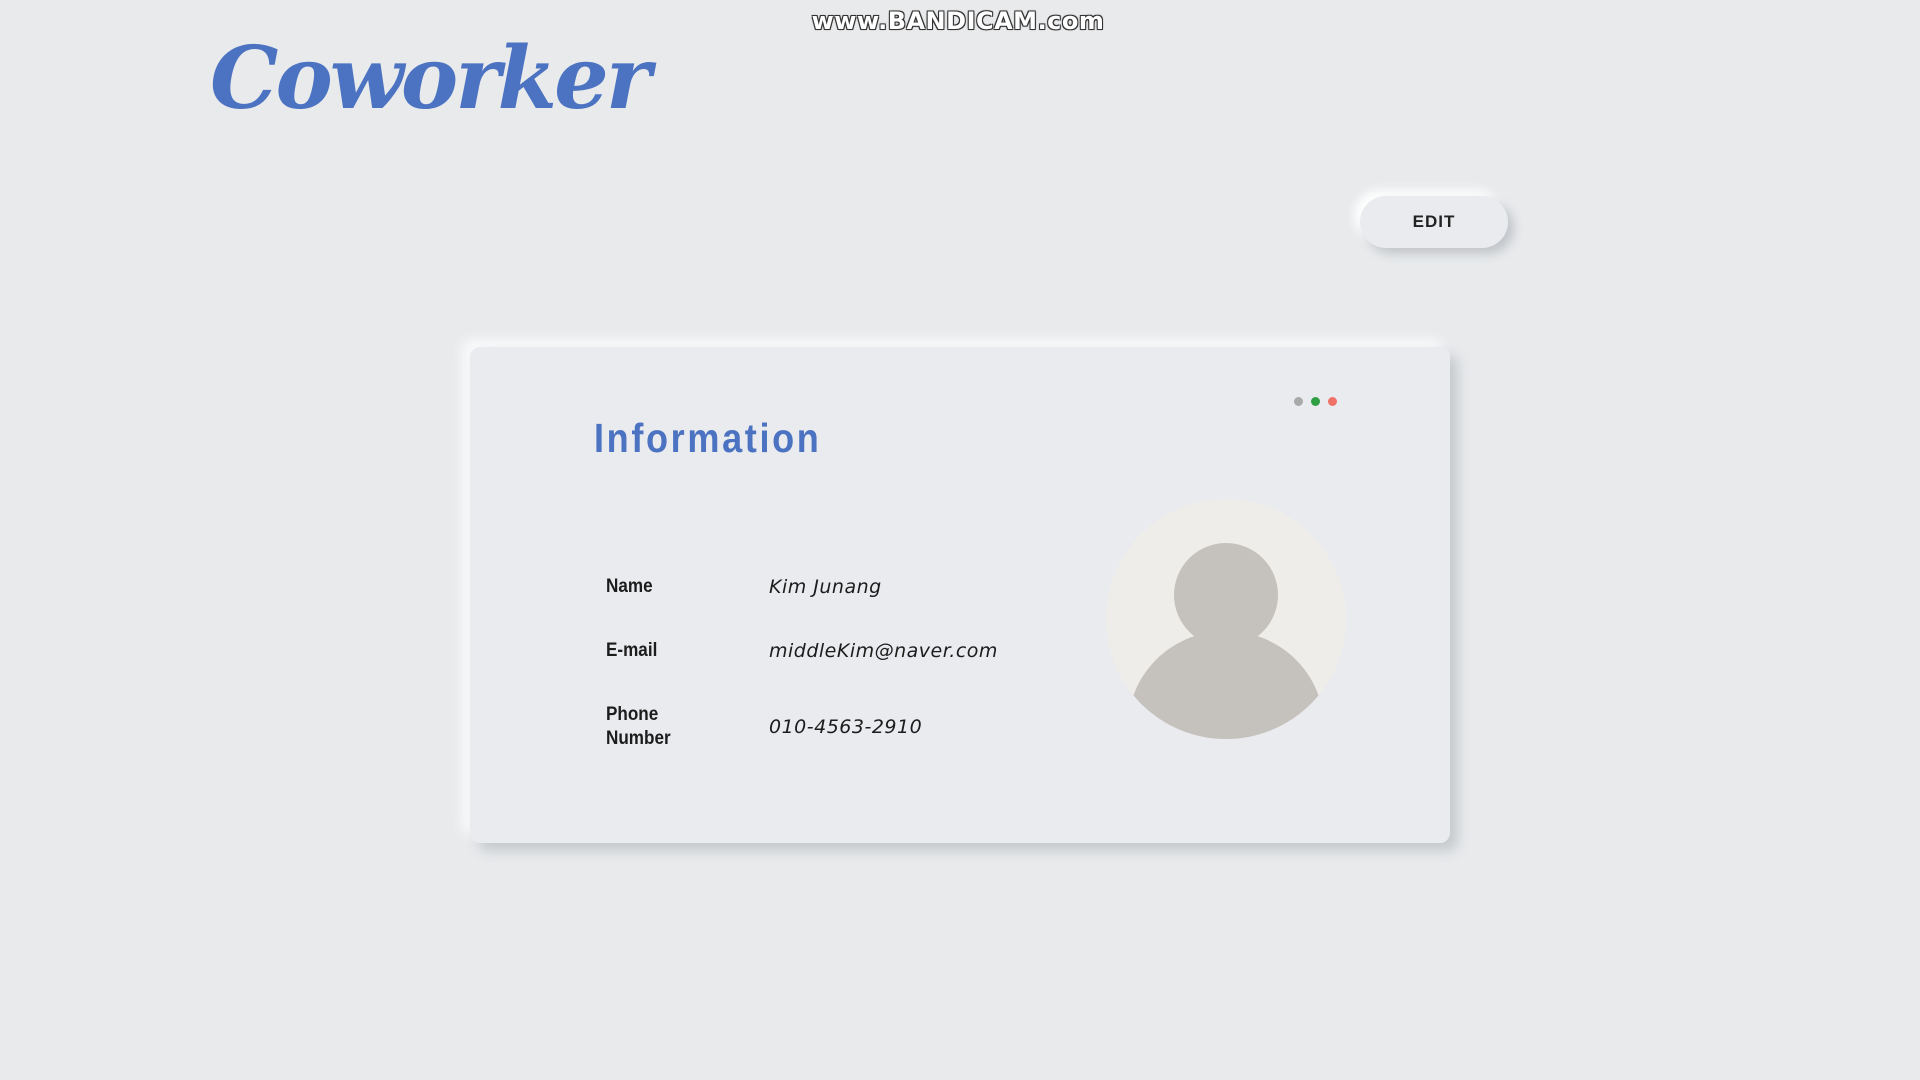  What do you see at coordinates (1434, 222) in the screenshot?
I see `edit-button: EDIT` at bounding box center [1434, 222].